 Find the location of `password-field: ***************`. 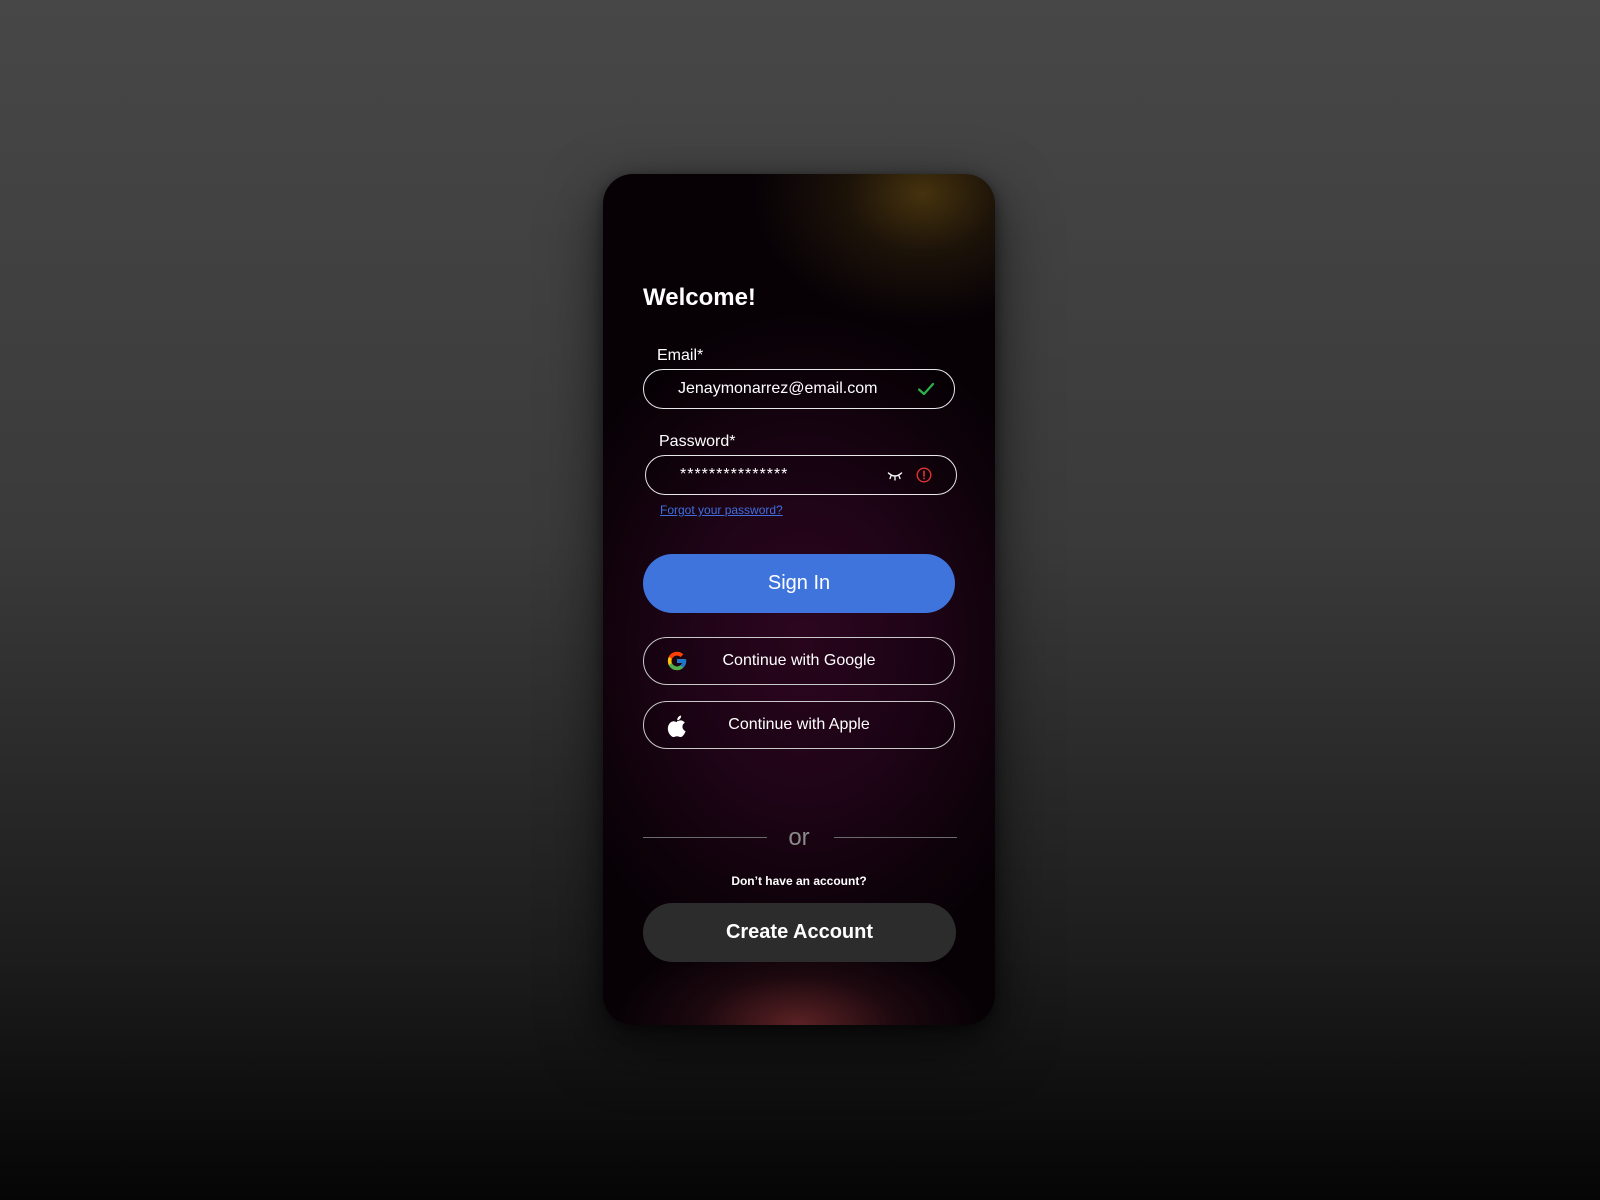

password-field: *************** is located at coordinates (801, 475).